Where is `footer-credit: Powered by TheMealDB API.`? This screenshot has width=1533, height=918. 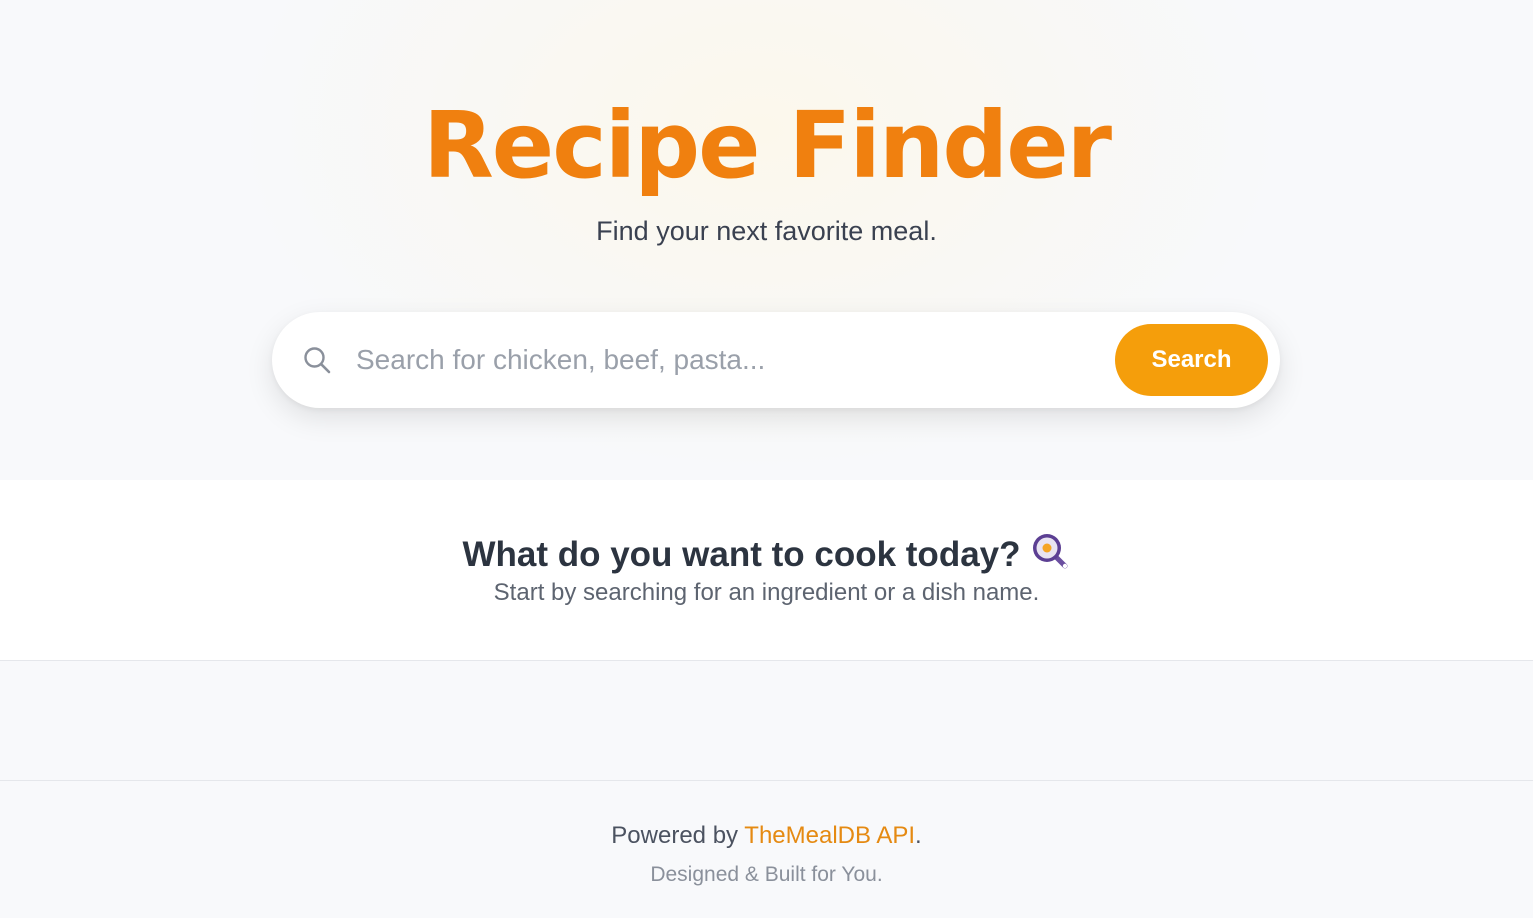 footer-credit: Powered by TheMealDB API. is located at coordinates (766, 836).